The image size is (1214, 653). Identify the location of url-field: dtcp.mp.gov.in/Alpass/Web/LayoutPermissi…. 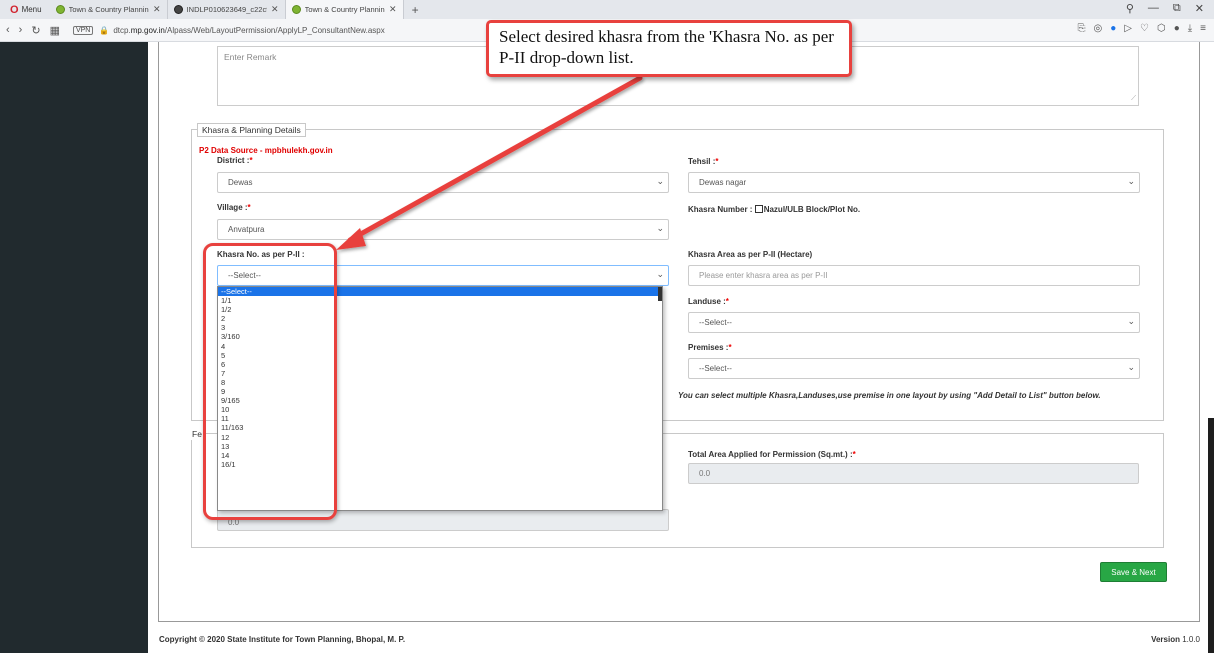
(248, 30).